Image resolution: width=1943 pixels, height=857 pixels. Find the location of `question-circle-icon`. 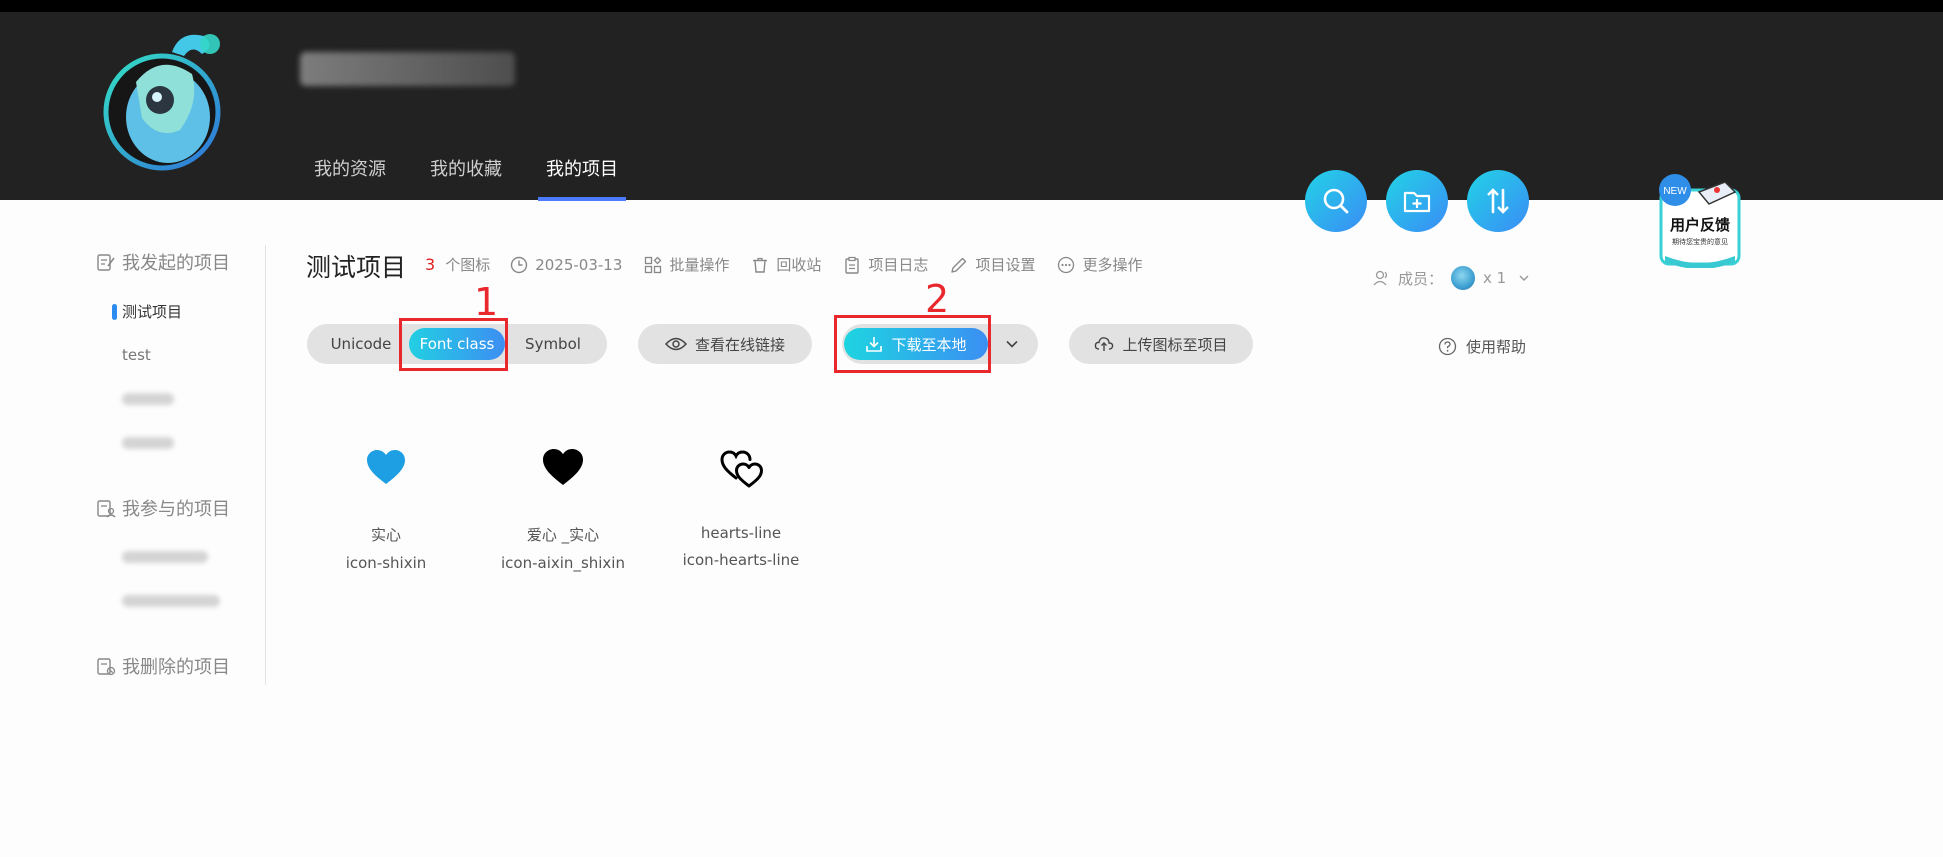

question-circle-icon is located at coordinates (1447, 346).